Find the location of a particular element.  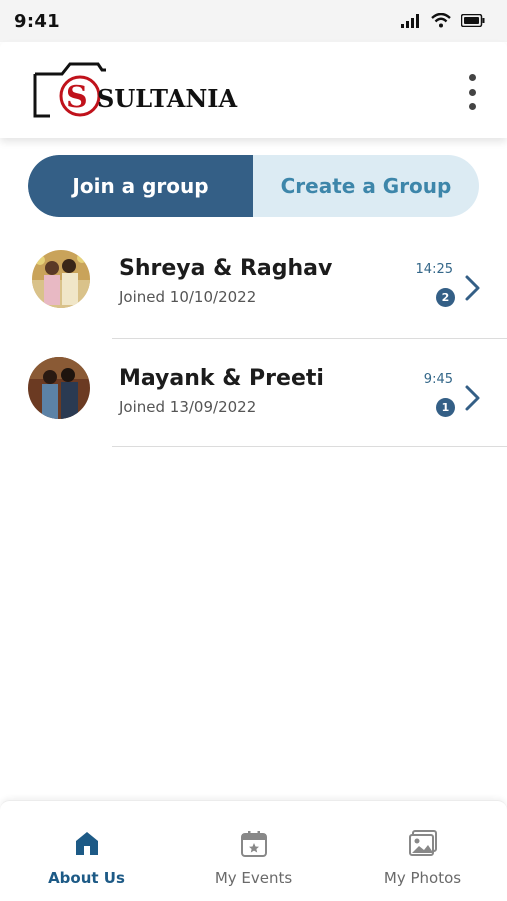

group-segment-control: Join a group Create a Group is located at coordinates (253, 186).